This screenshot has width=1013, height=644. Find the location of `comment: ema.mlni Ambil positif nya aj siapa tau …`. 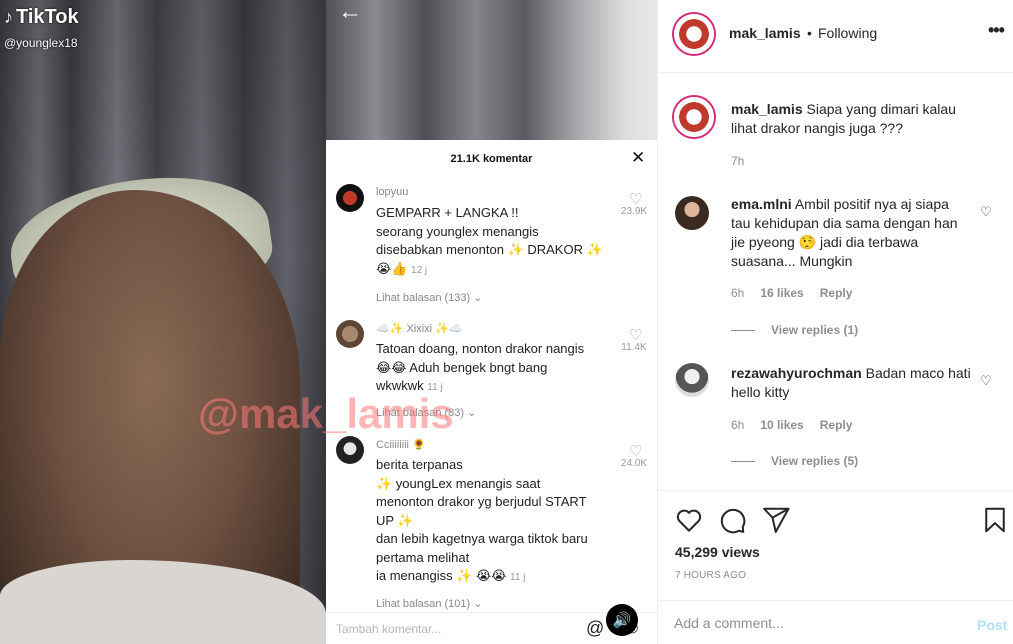

comment: ema.mlni Ambil positif nya aj siapa tau … is located at coordinates (851, 233).